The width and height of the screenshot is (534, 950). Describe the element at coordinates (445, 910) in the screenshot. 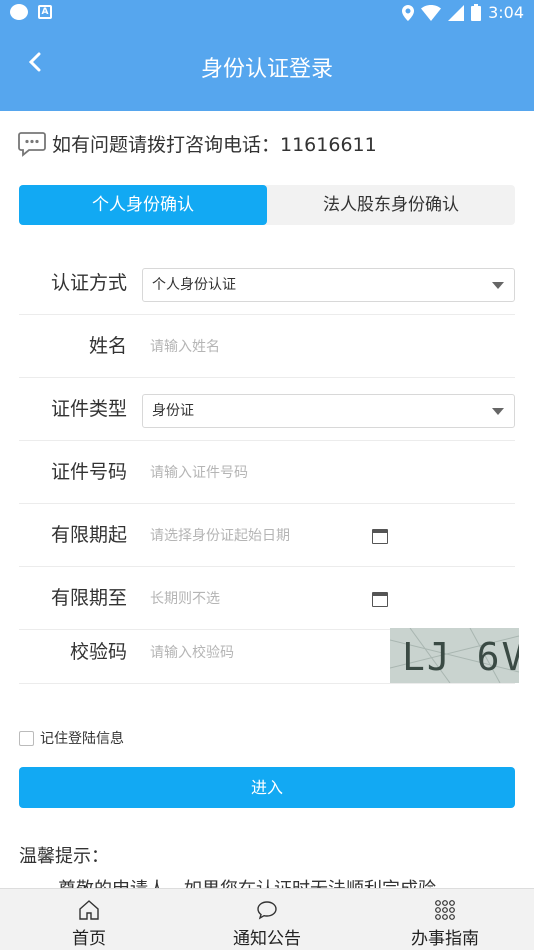

I see `grid-icon` at that location.